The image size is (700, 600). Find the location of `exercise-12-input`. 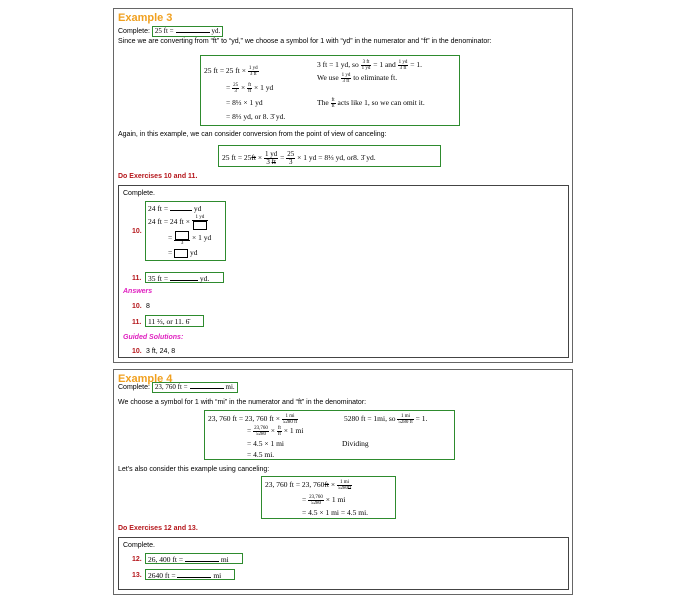

exercise-12-input is located at coordinates (201, 561).